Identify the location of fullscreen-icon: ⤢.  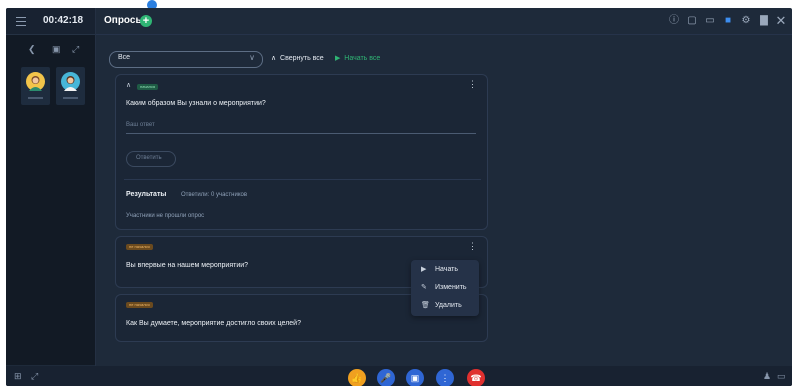
(75, 49).